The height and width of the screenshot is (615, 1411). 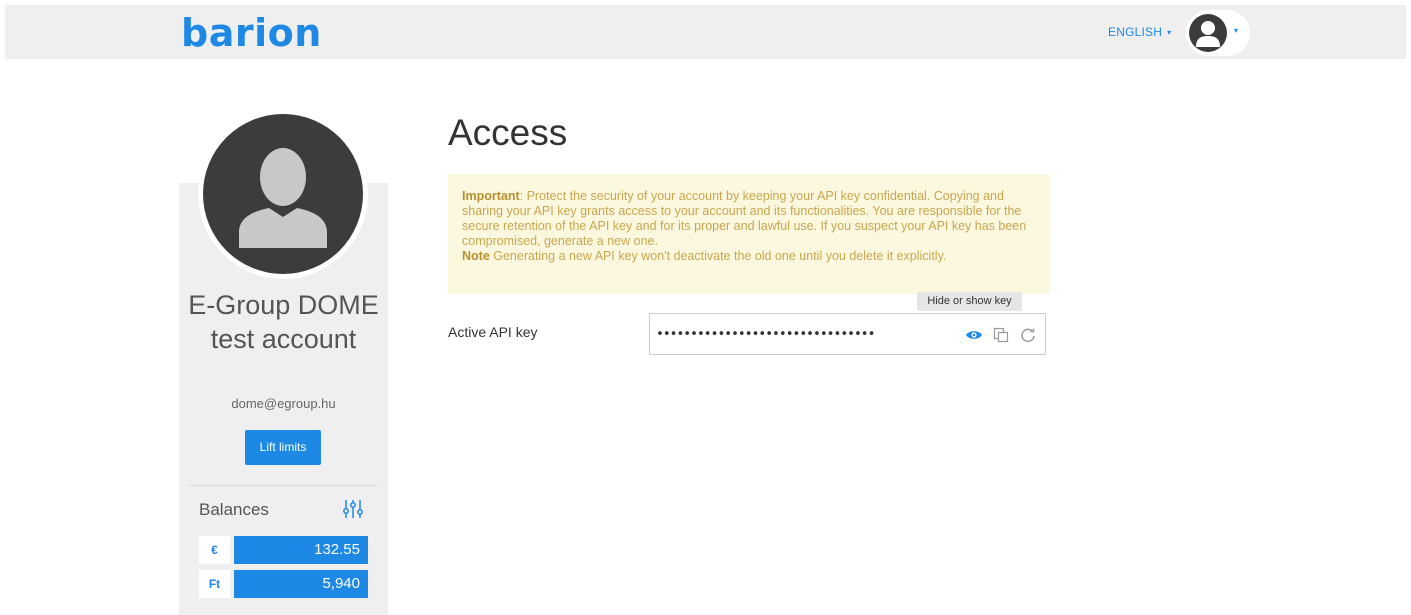 What do you see at coordinates (353, 509) in the screenshot?
I see `sliders-icon` at bounding box center [353, 509].